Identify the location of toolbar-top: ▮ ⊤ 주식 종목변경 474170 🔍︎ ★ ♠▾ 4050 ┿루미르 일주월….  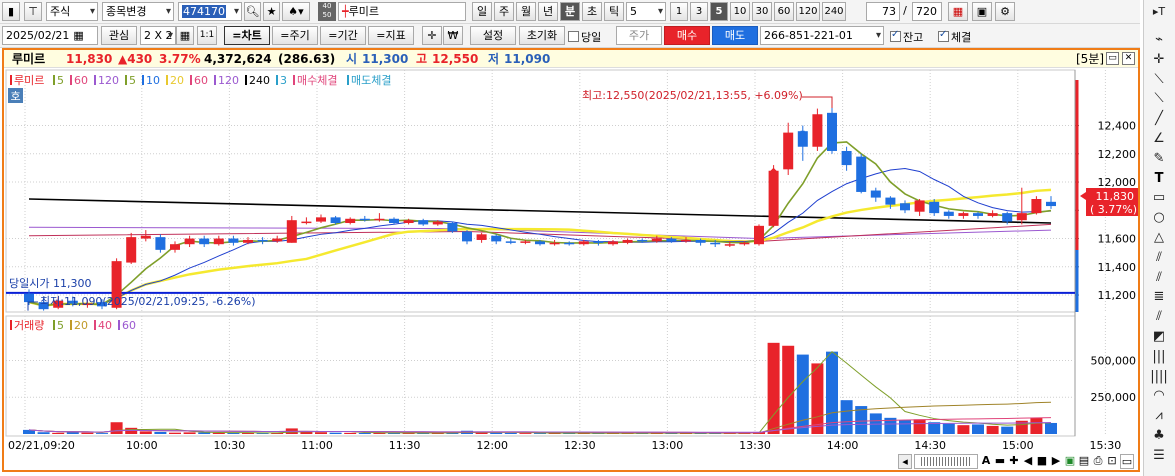
(570, 12).